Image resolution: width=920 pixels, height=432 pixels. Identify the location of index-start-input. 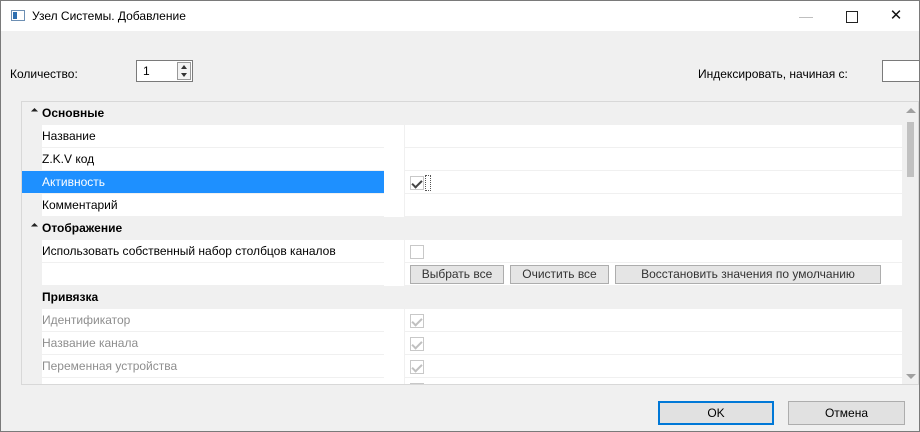
(900, 71).